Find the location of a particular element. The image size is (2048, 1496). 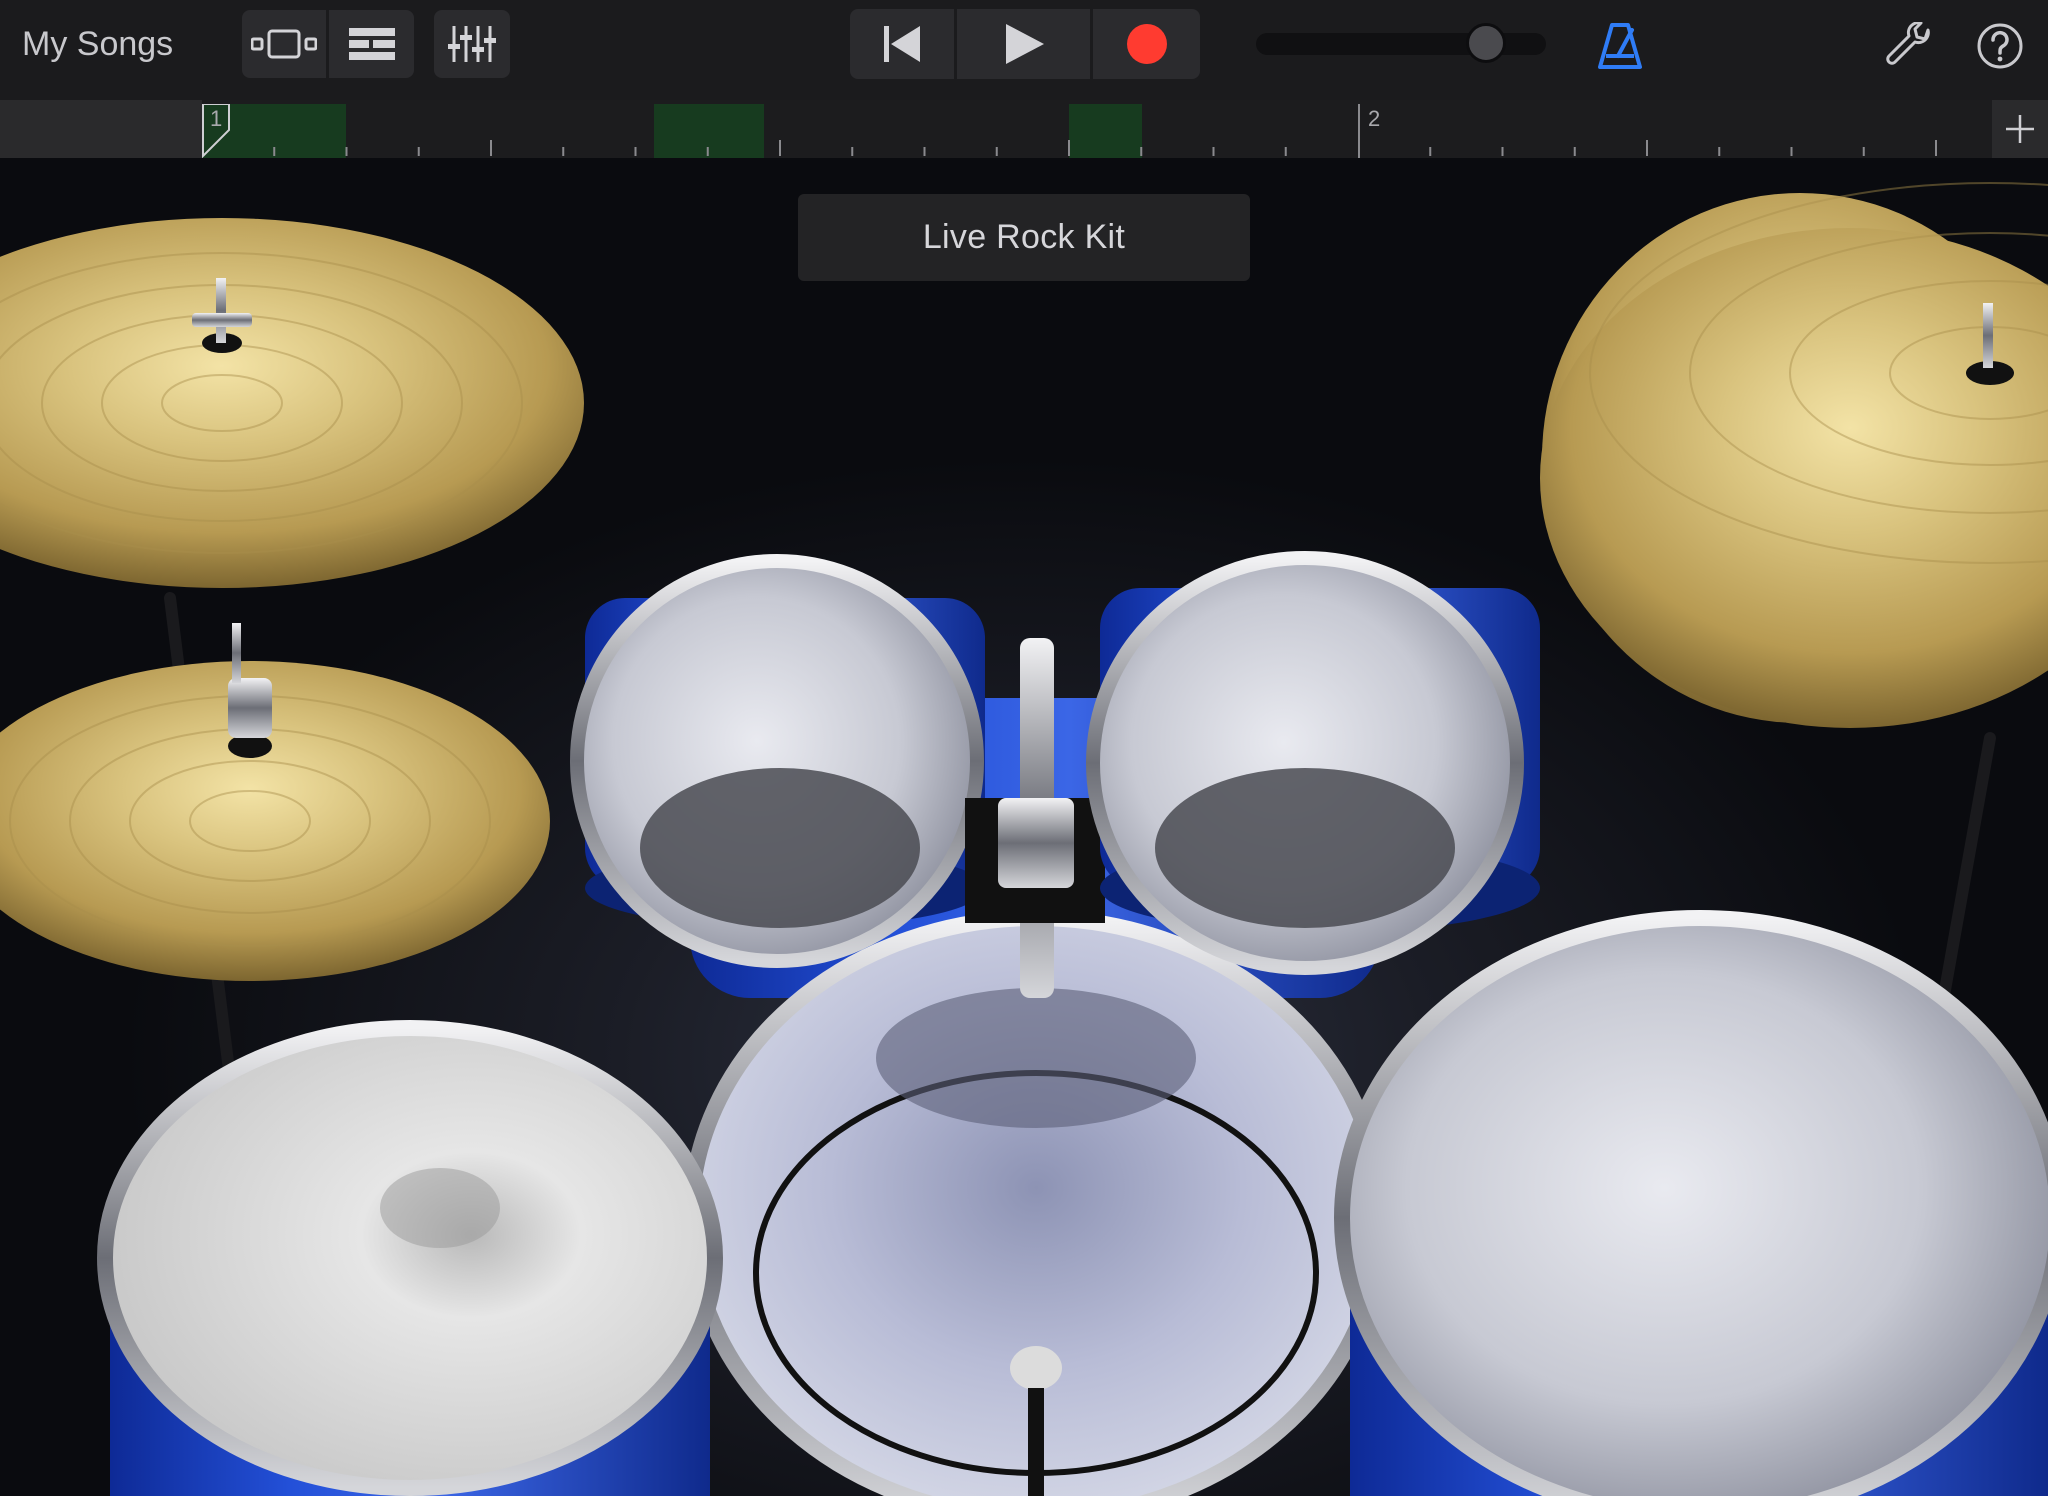

go-to-beginning-icon is located at coordinates (902, 44).